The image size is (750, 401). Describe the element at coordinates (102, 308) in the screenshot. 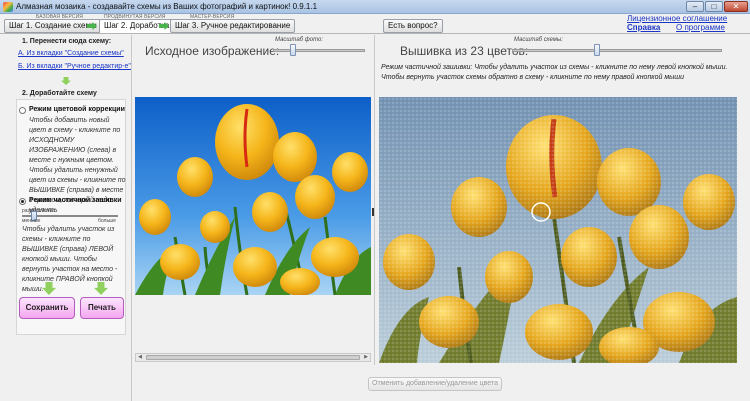

I see `print-button: Печать` at that location.